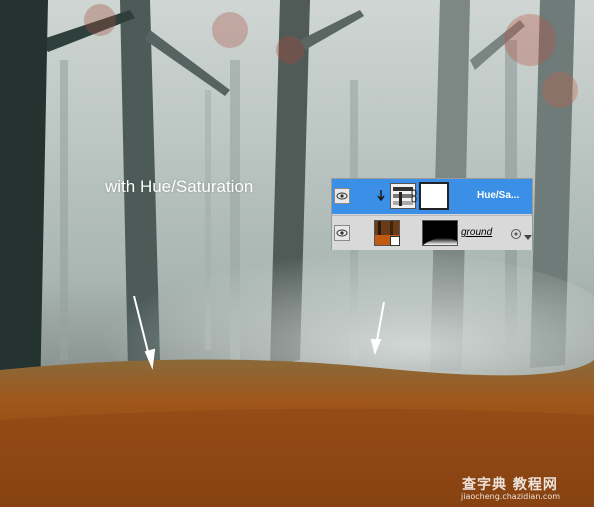 The width and height of the screenshot is (594, 507). What do you see at coordinates (510, 485) in the screenshot?
I see `watermark-logo: 查字典 教程网` at bounding box center [510, 485].